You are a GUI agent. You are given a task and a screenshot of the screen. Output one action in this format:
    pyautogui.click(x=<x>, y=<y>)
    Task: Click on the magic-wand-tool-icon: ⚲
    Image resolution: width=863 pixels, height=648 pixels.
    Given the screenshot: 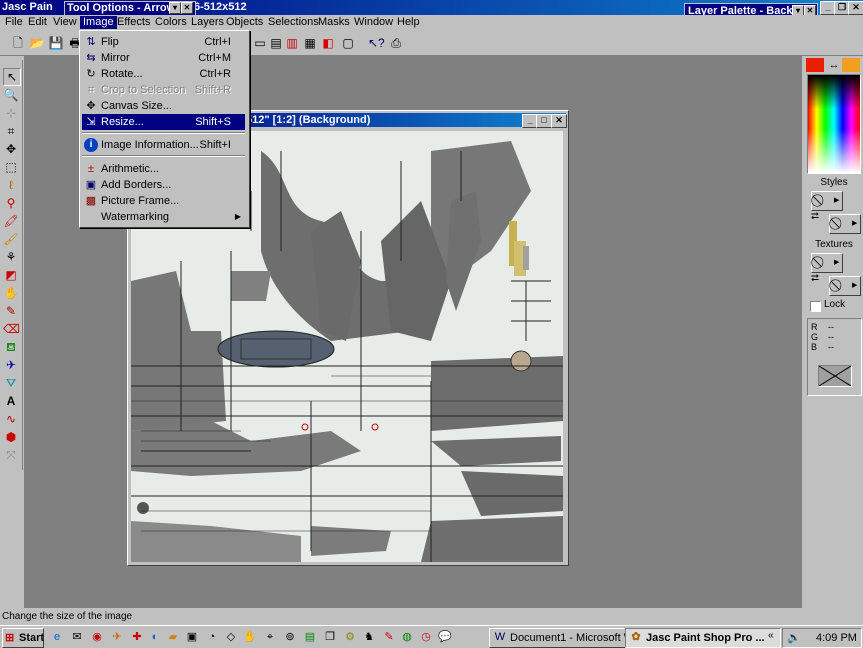 What is the action you would take?
    pyautogui.click(x=11, y=203)
    